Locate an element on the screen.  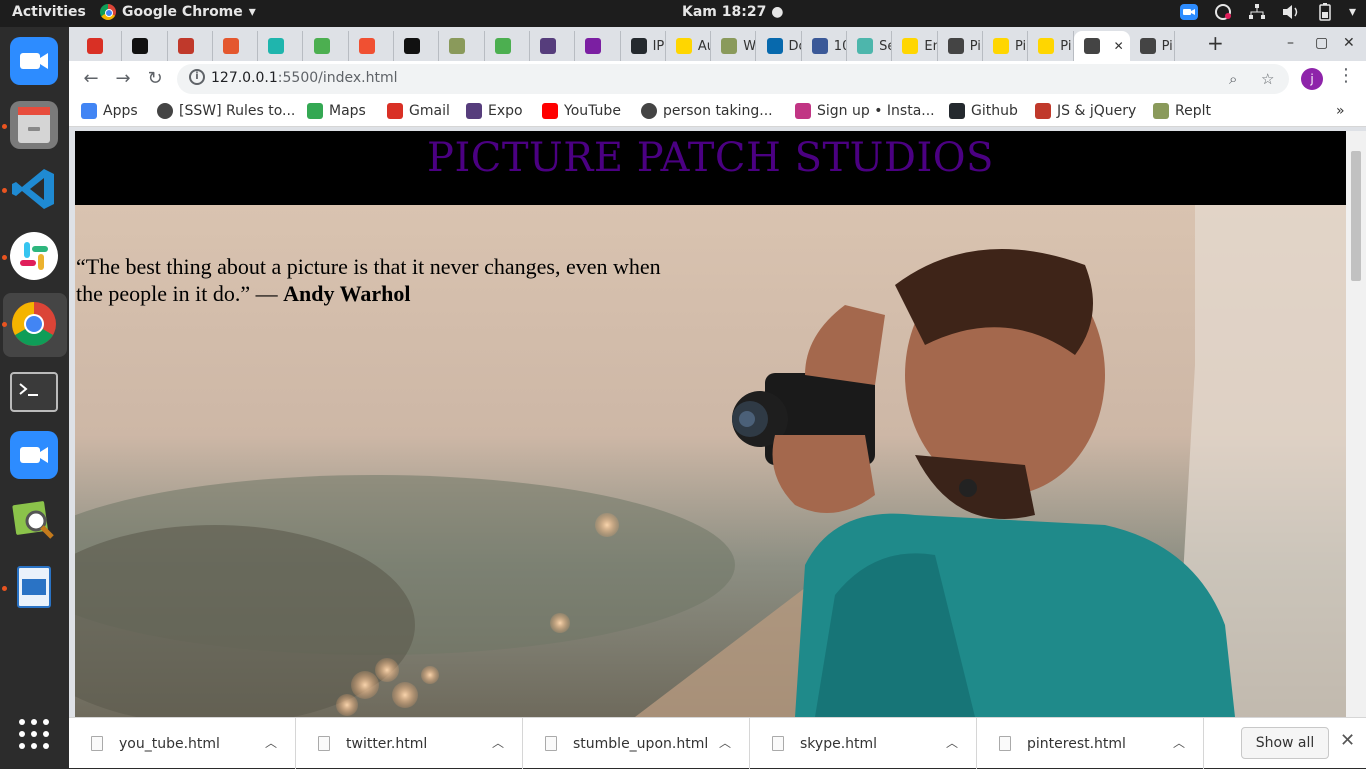
download-item: you_tube.html ︿ is located at coordinates (182, 743).